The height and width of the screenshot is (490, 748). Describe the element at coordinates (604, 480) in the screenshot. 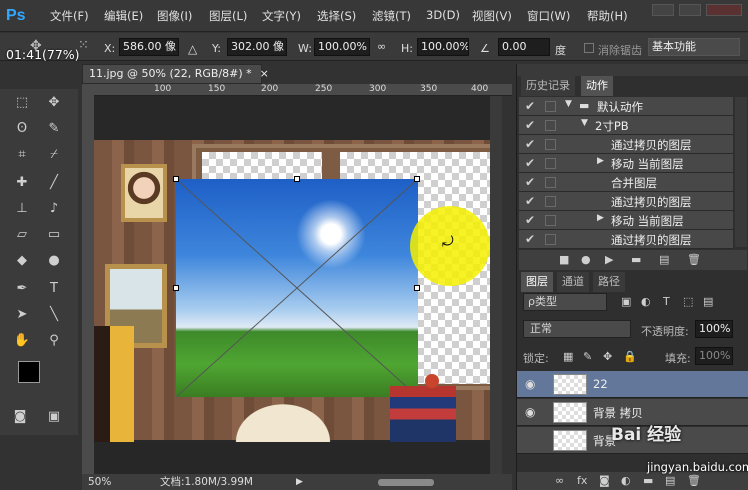

I see `mask-icon: ◙` at that location.